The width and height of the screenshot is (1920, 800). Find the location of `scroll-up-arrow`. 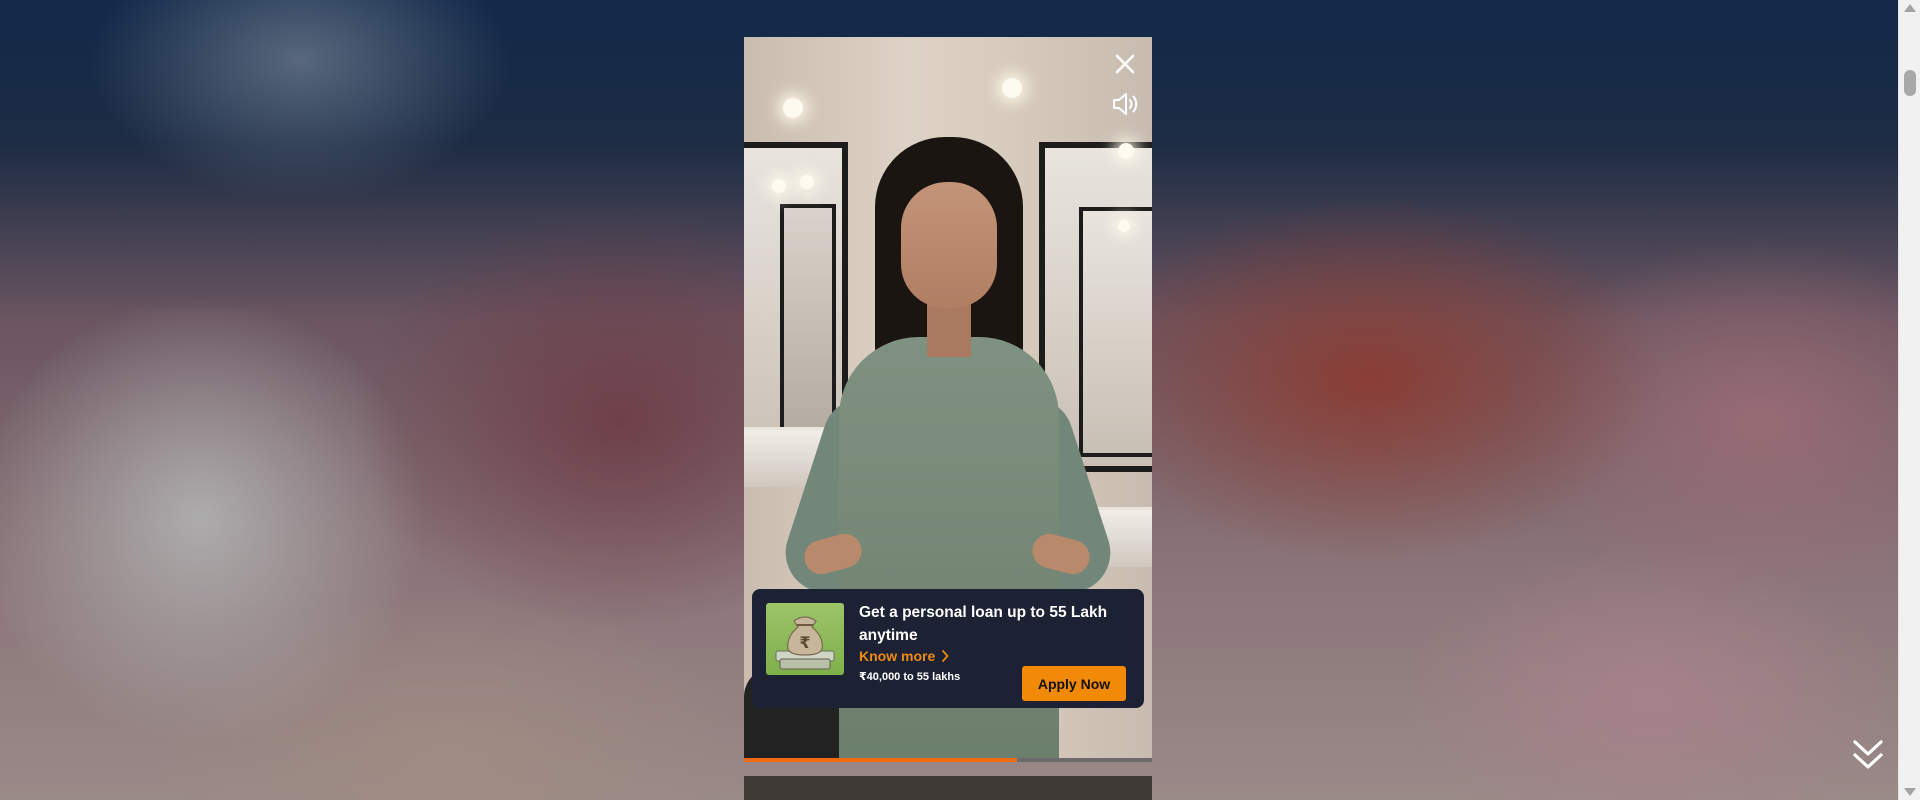

scroll-up-arrow is located at coordinates (1910, 8).